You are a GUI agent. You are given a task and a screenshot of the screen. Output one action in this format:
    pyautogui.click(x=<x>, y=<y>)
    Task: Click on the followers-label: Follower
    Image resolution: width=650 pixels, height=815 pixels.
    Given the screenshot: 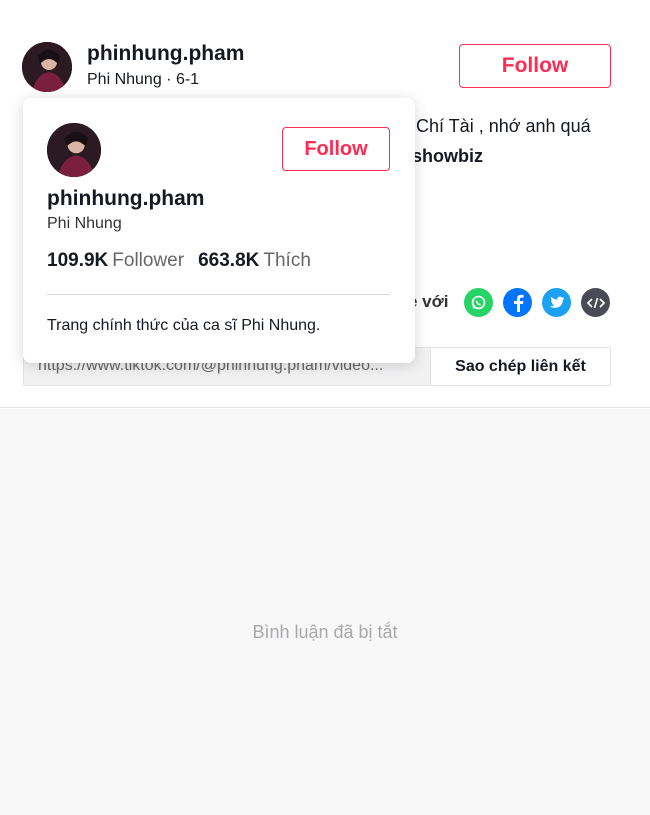 What is the action you would take?
    pyautogui.click(x=148, y=260)
    